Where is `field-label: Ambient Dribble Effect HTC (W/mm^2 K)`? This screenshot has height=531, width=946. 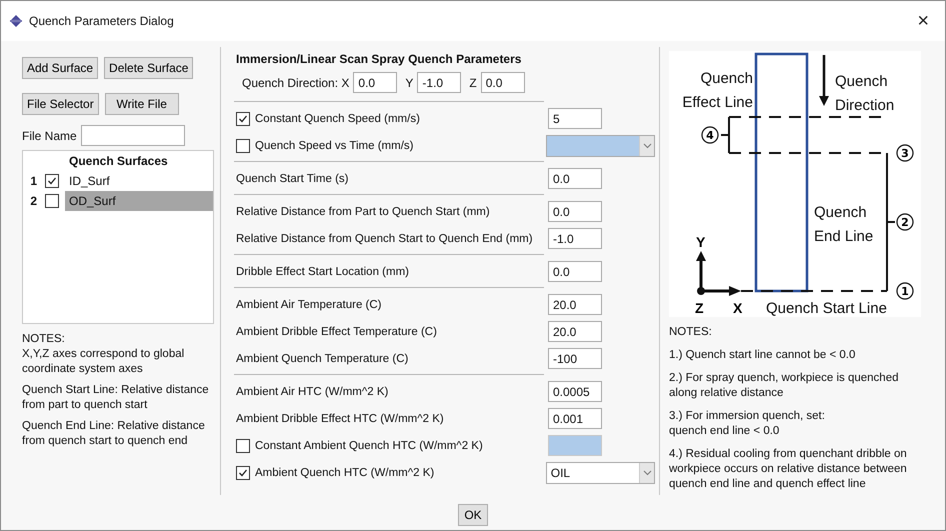
field-label: Ambient Dribble Effect HTC (W/mm^2 K) is located at coordinates (340, 418).